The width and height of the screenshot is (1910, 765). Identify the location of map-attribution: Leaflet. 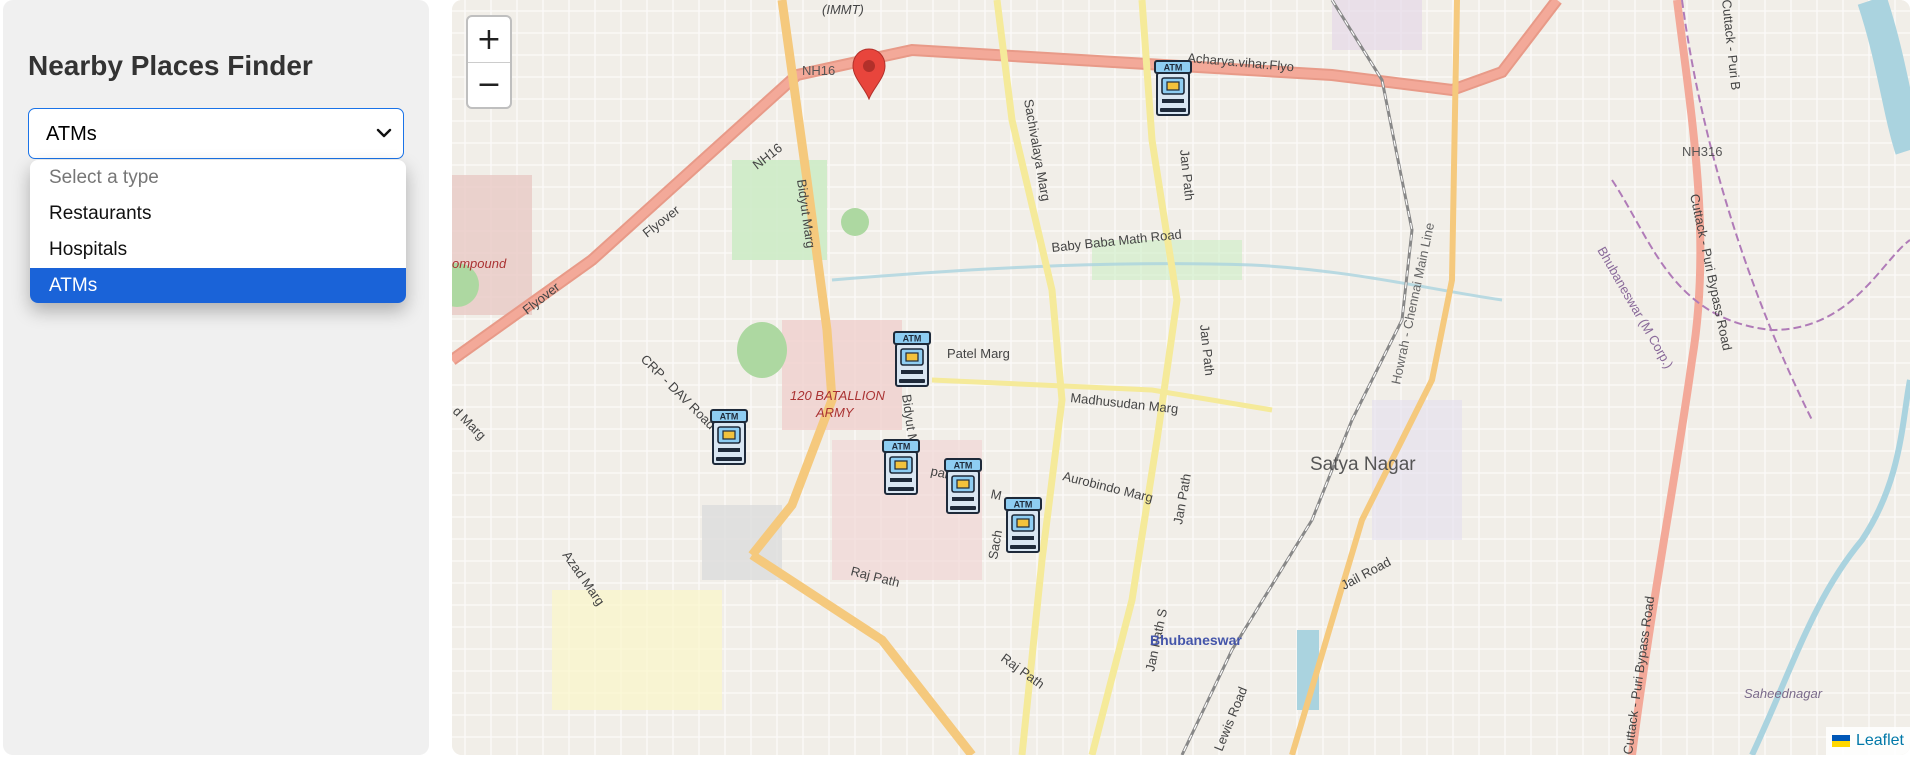
(1867, 741).